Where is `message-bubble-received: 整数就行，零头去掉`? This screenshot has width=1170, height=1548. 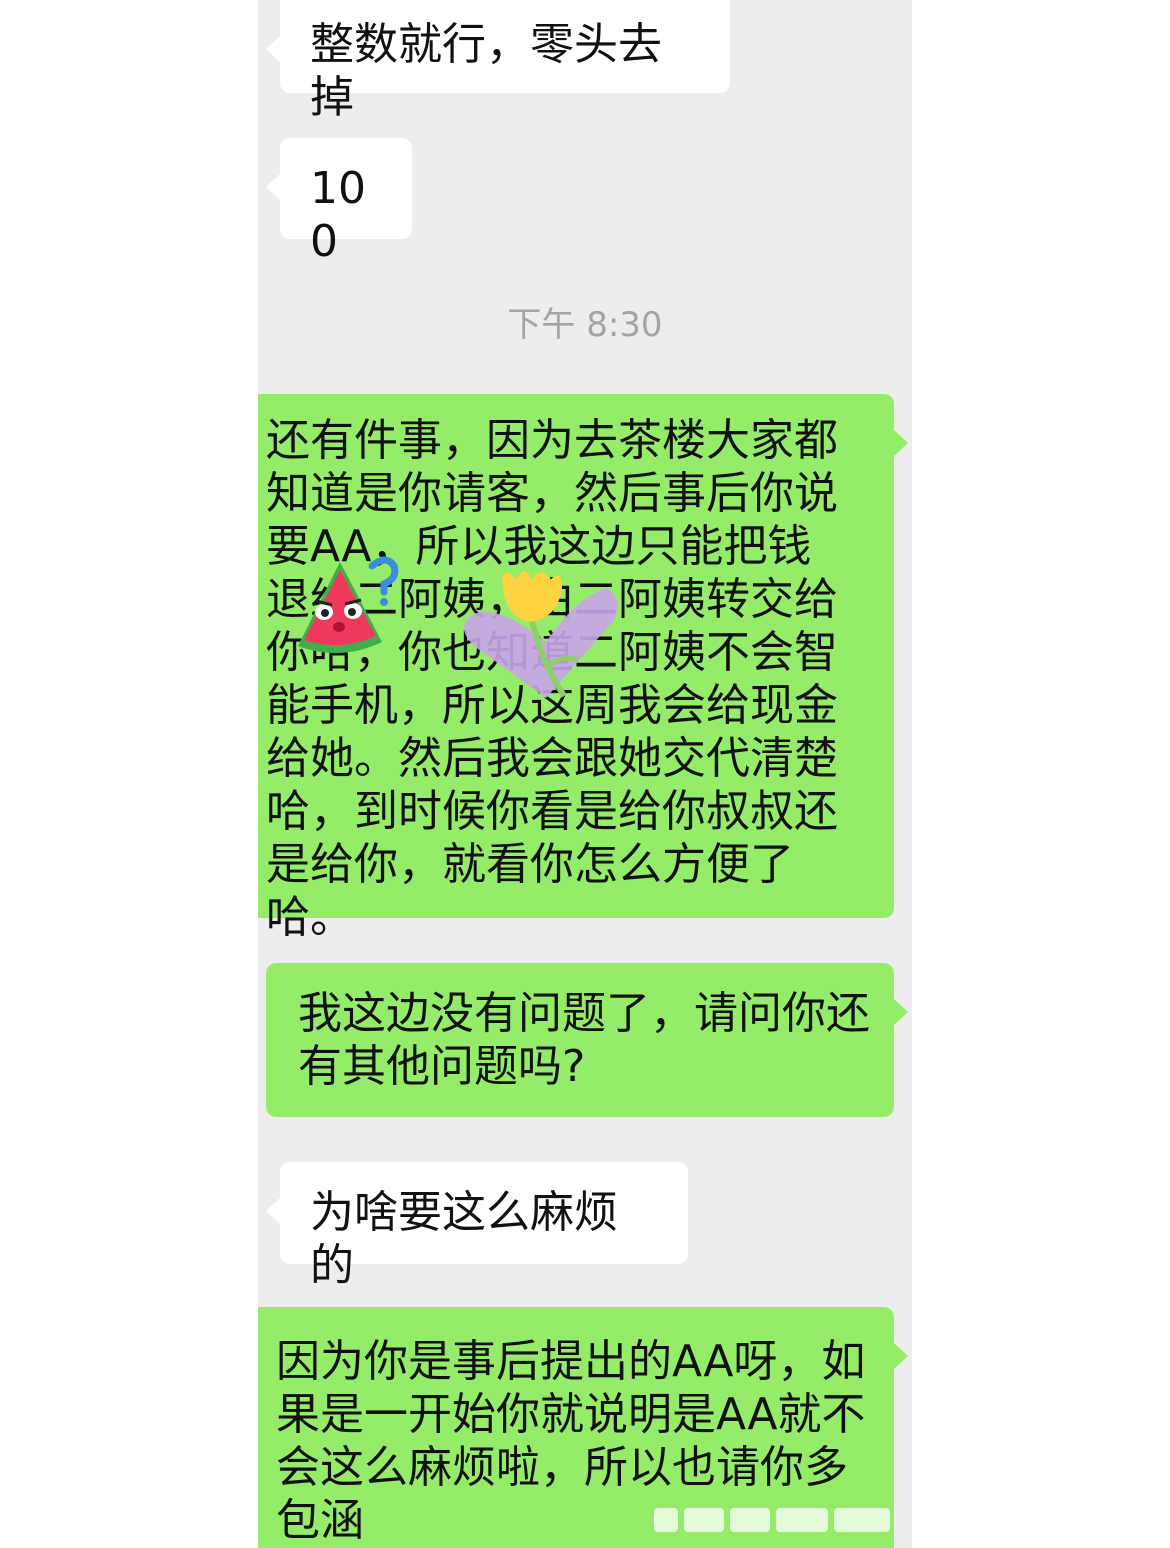
message-bubble-received: 整数就行，零头去掉 is located at coordinates (498, 61).